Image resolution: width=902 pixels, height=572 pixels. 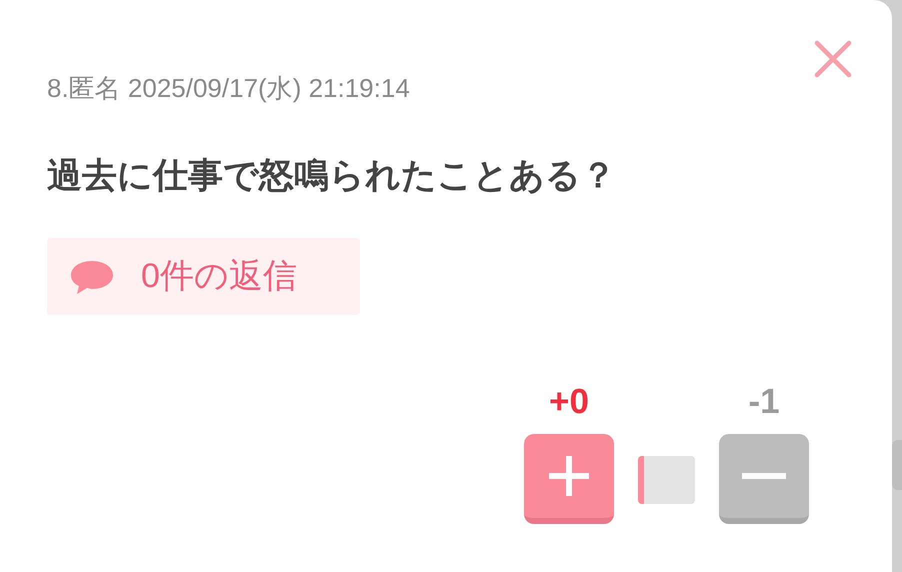 What do you see at coordinates (764, 476) in the screenshot?
I see `minus-icon` at bounding box center [764, 476].